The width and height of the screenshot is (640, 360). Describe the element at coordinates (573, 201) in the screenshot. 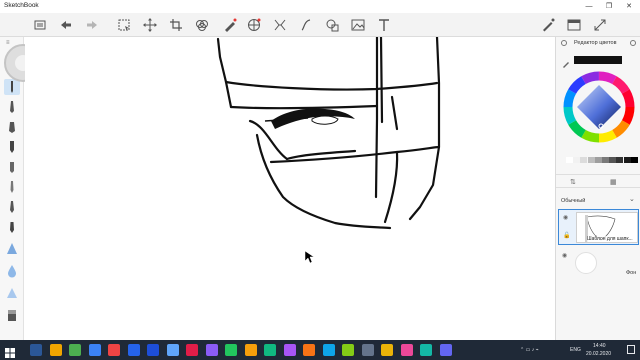

I see `blend-mode-label: Обычный` at that location.